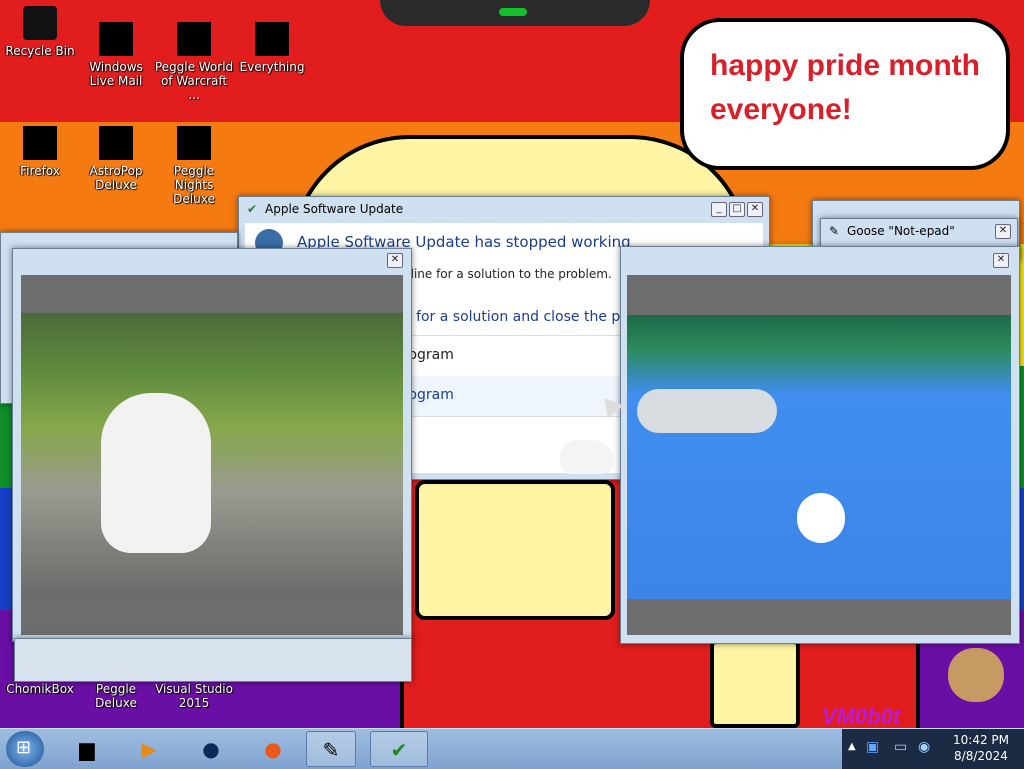 The image size is (1024, 769). I want to click on terminal-icon: ▆, so click(87, 749).